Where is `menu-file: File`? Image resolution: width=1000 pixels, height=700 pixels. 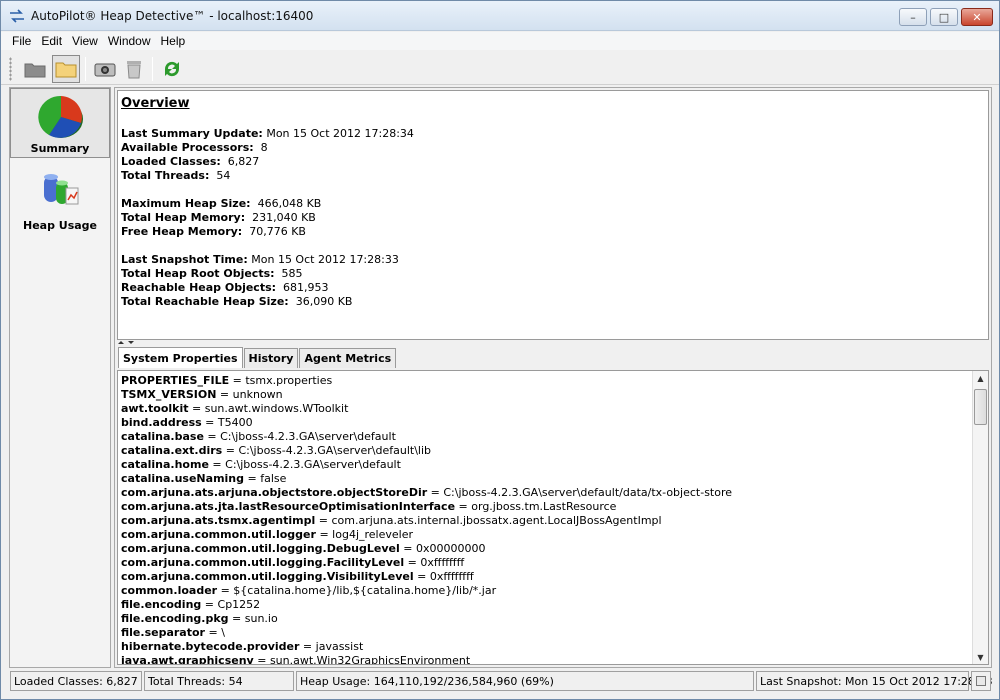
menu-file: File is located at coordinates (21, 41).